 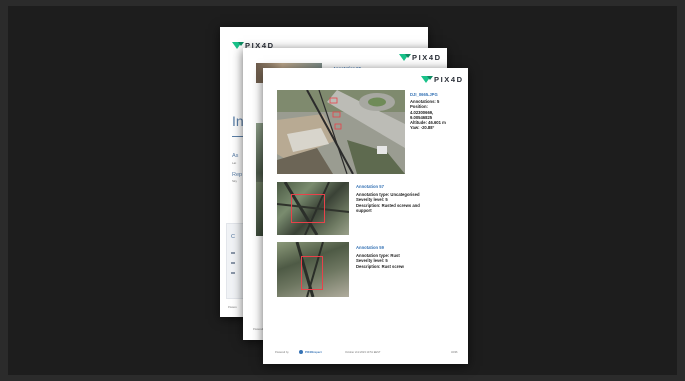 What do you see at coordinates (370, 186) in the screenshot?
I see `annotation-title: Annotation 57` at bounding box center [370, 186].